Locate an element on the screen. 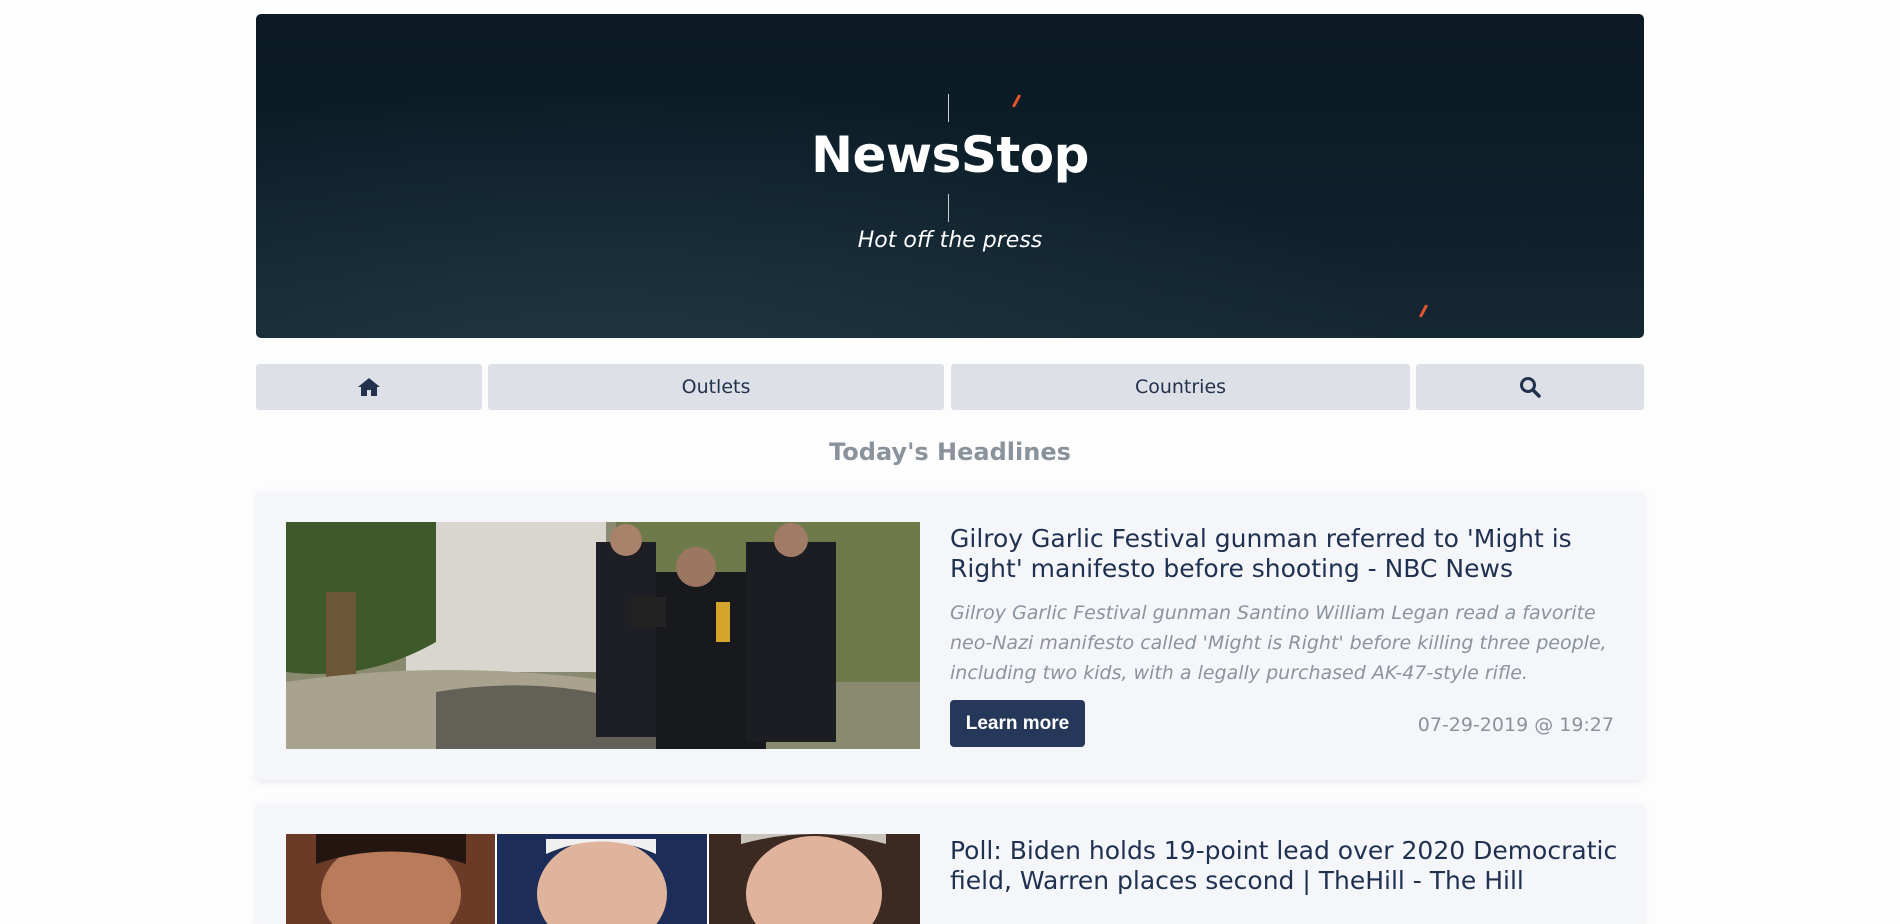  main-nav: Outlets Countries is located at coordinates (950, 387).